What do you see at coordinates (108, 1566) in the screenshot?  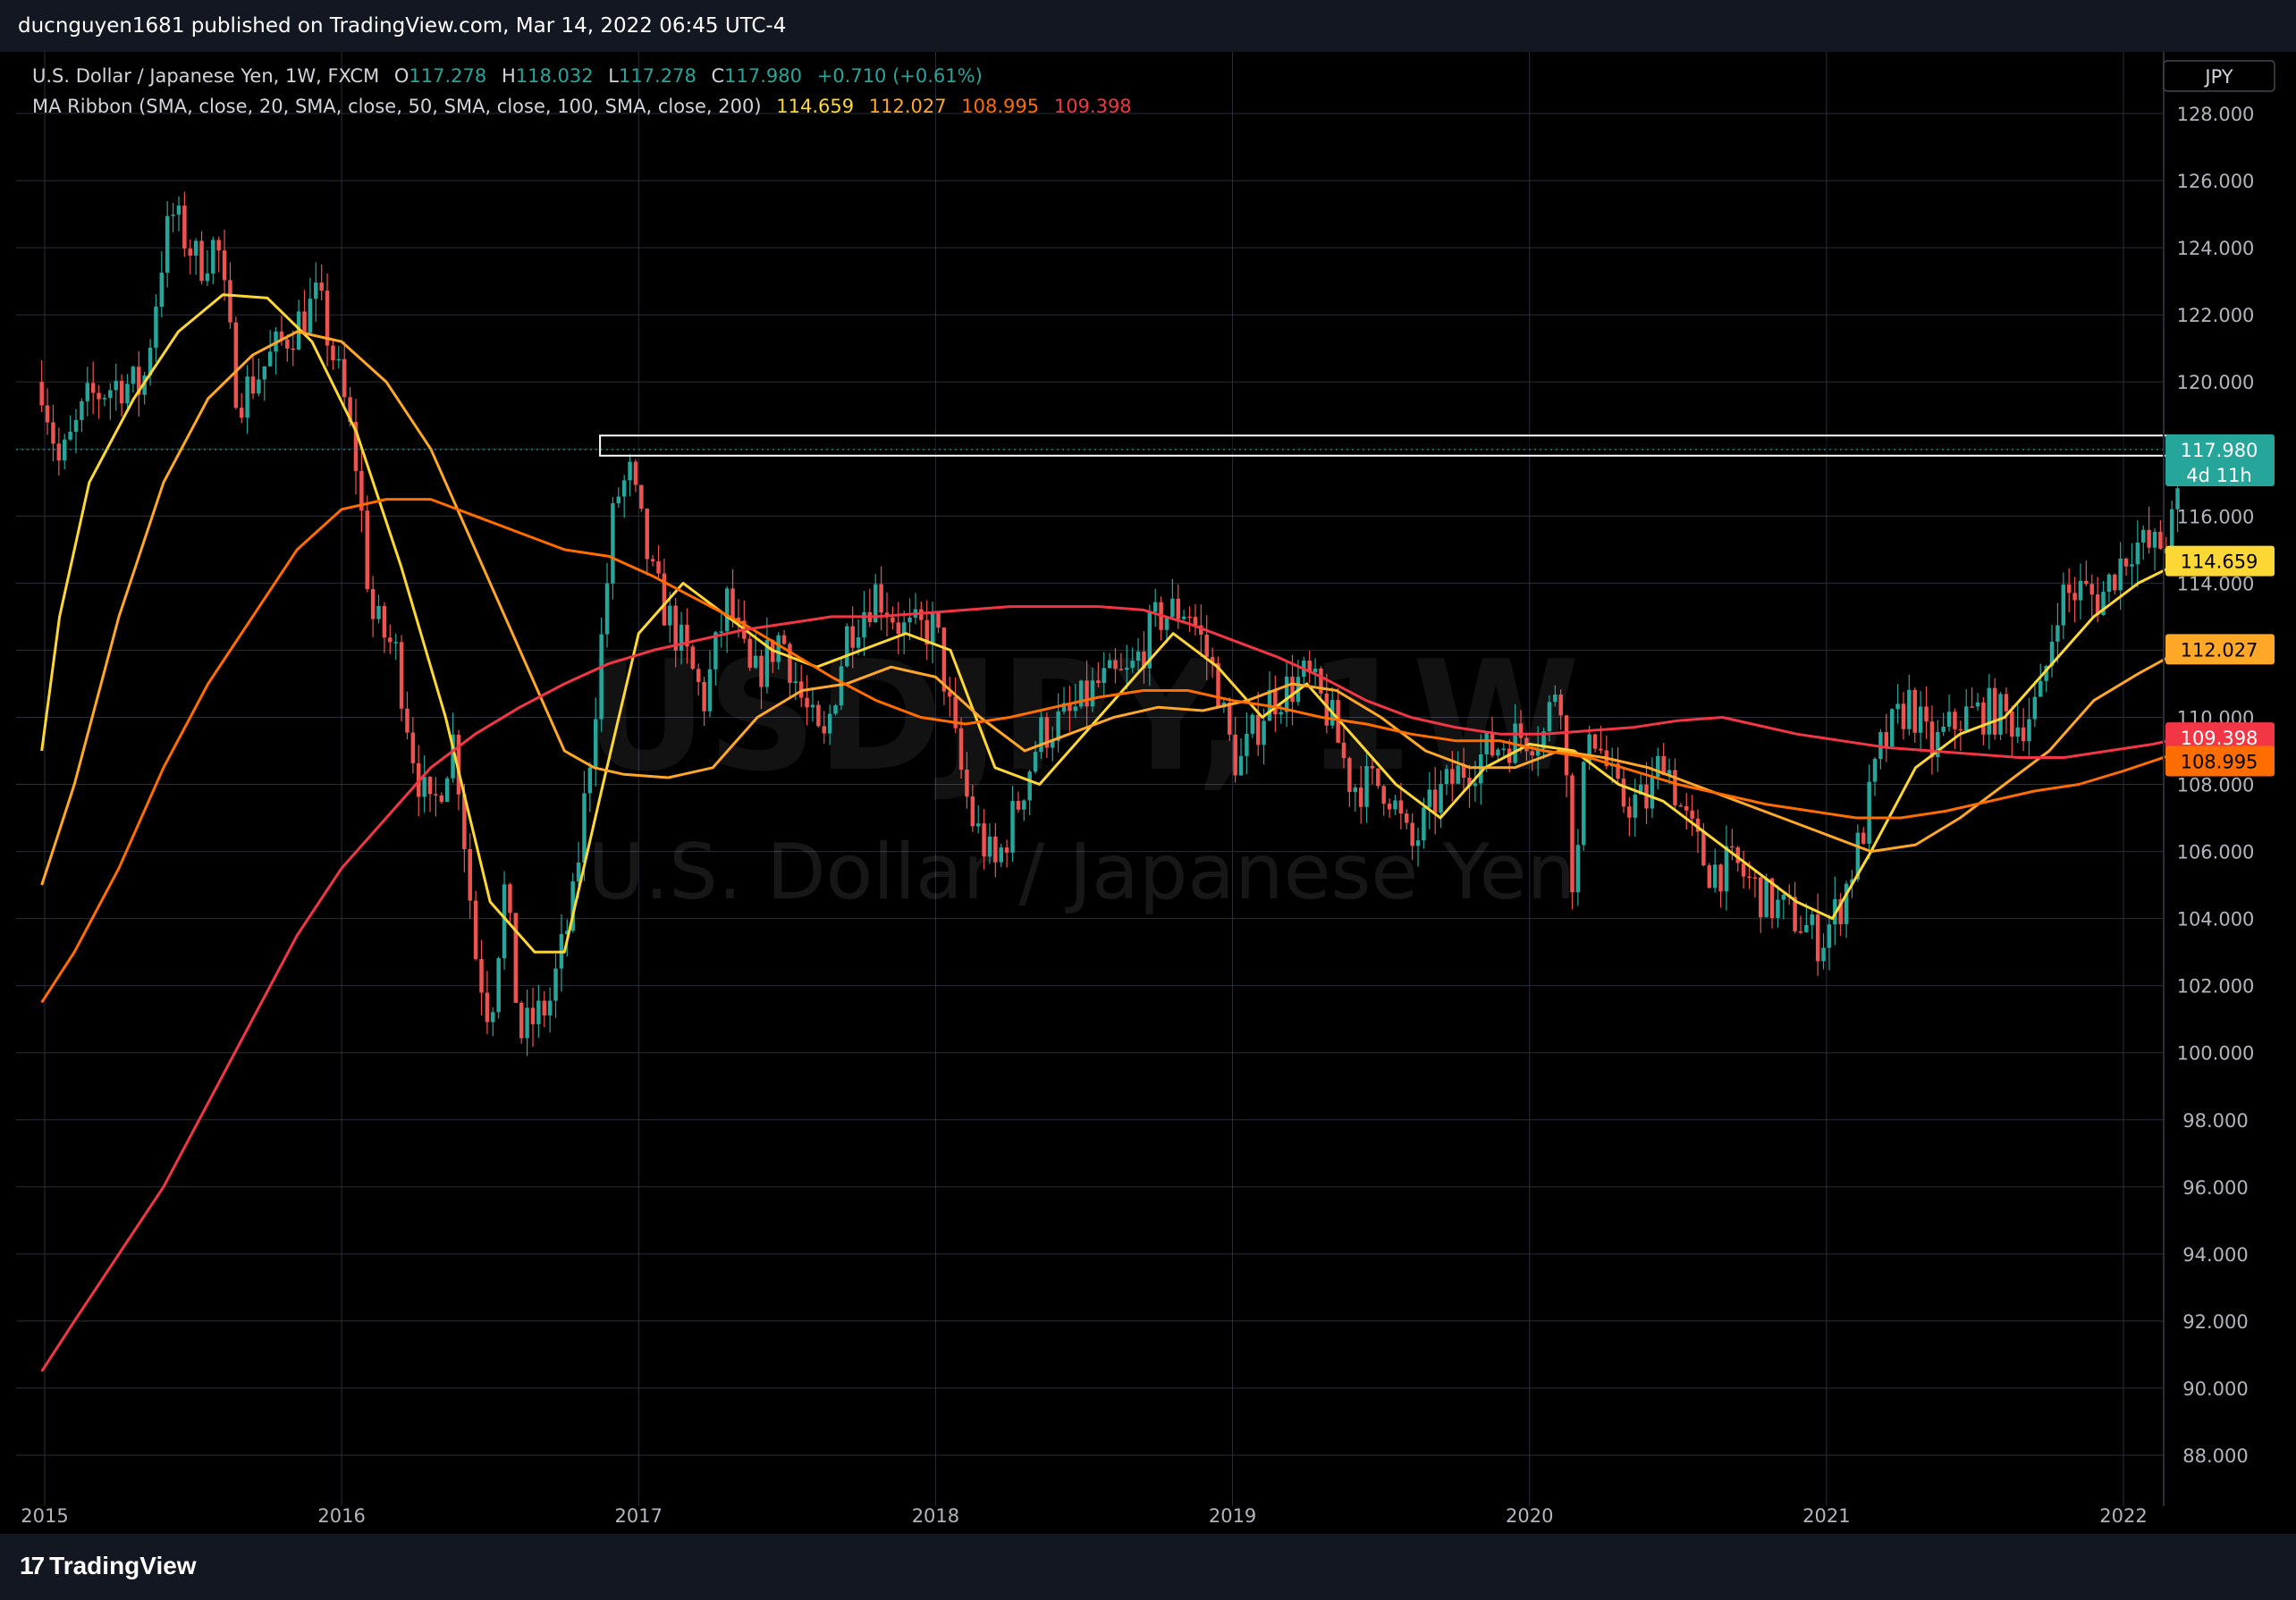 I see `tradingview-logo: 17 TradingView` at bounding box center [108, 1566].